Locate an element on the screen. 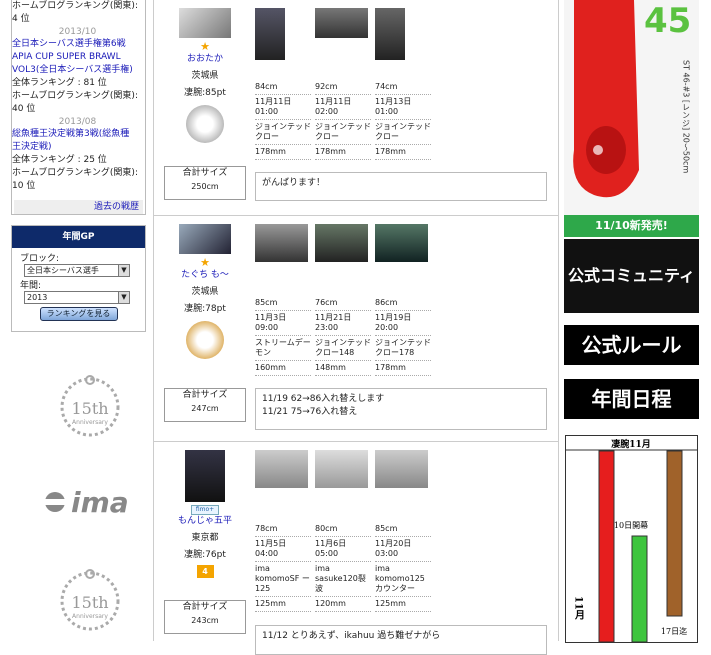  anniversary-logo: 15th Anniversary is located at coordinates (90, 406).